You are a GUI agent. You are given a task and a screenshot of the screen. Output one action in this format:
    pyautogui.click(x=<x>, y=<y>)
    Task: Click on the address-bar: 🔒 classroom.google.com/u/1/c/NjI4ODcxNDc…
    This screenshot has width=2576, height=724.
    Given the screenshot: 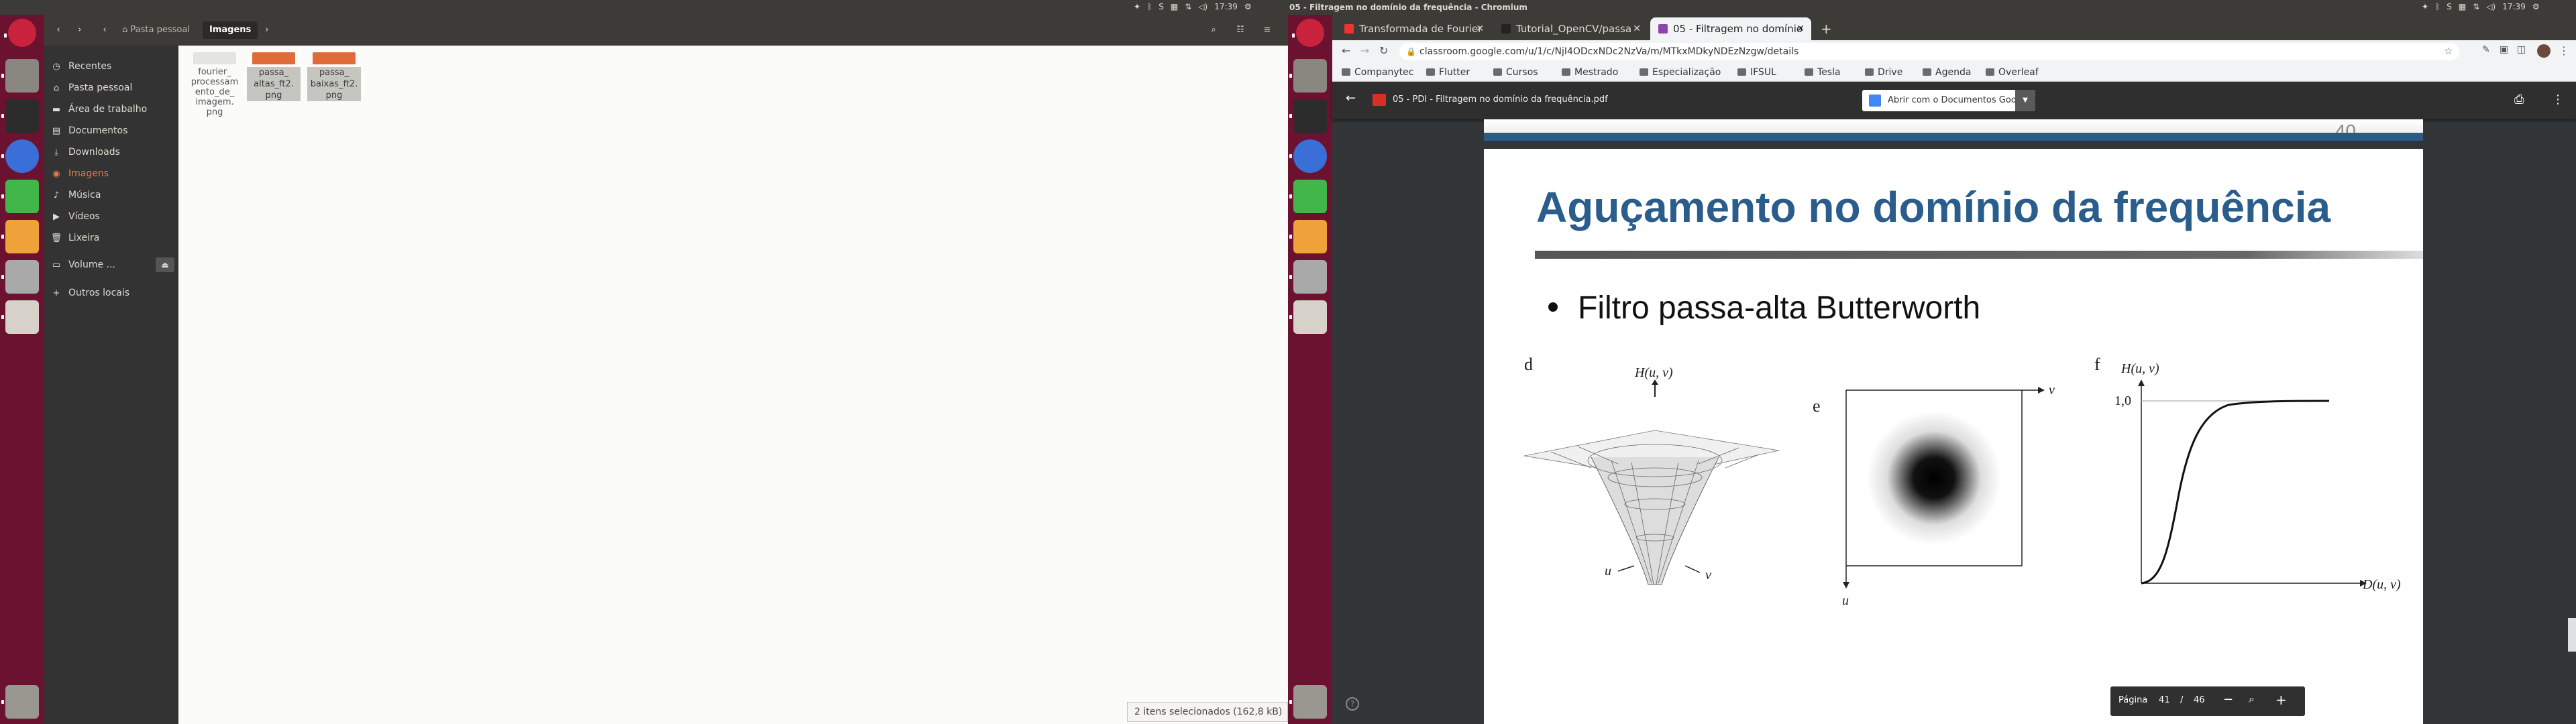 What is the action you would take?
    pyautogui.click(x=1929, y=52)
    